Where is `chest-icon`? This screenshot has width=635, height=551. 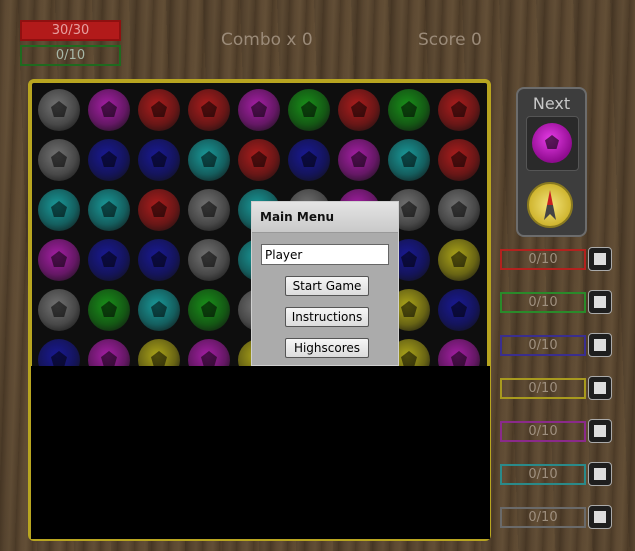 chest-icon is located at coordinates (600, 517).